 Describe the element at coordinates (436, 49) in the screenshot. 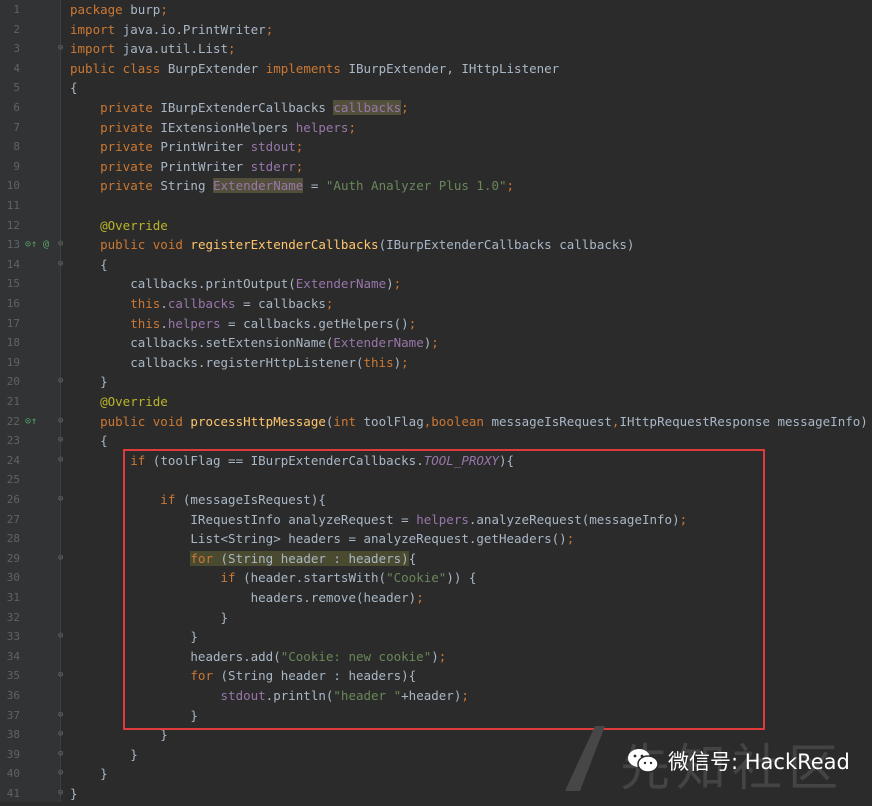

I see `code-line: 3 ⊖ import java.util.List;` at that location.